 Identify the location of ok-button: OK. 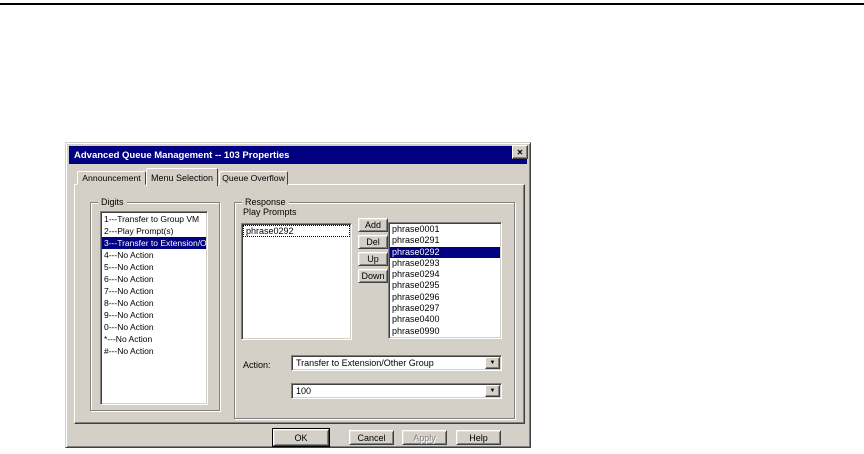
(301, 437).